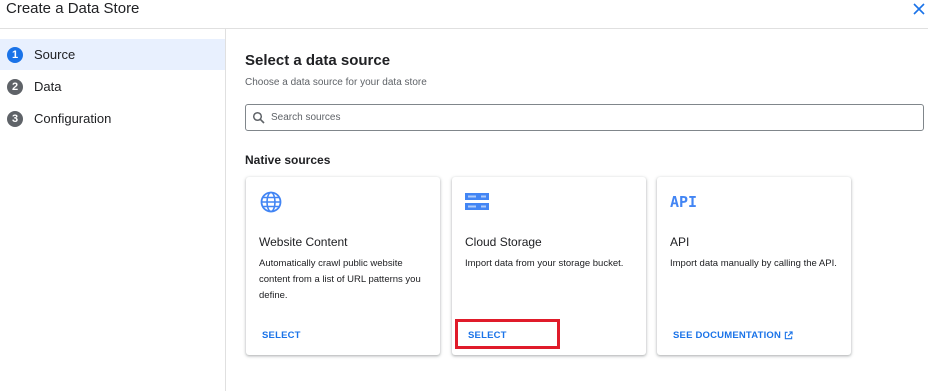  Describe the element at coordinates (507, 334) in the screenshot. I see `highlight-box` at that location.